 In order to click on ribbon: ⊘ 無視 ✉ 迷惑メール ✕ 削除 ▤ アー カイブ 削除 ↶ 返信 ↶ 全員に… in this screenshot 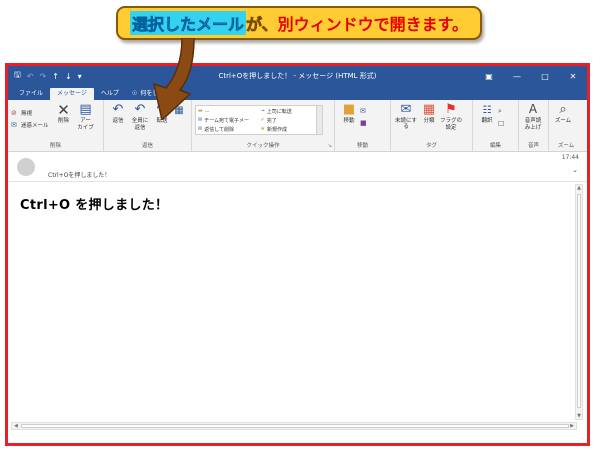, I will do `click(297, 126)`.